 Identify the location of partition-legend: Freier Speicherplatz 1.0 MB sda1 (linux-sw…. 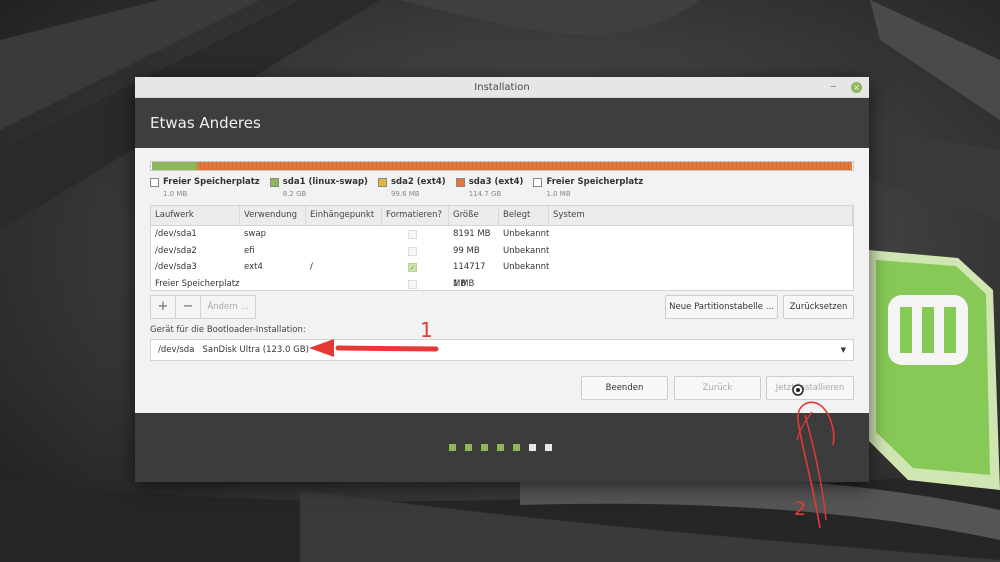
(502, 189).